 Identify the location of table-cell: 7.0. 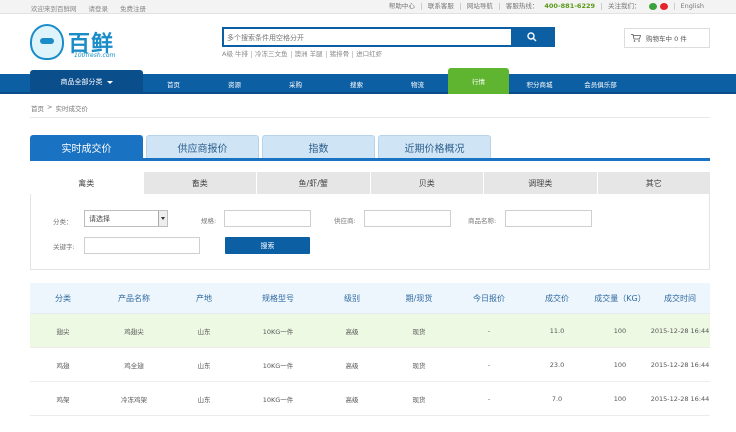
(557, 398).